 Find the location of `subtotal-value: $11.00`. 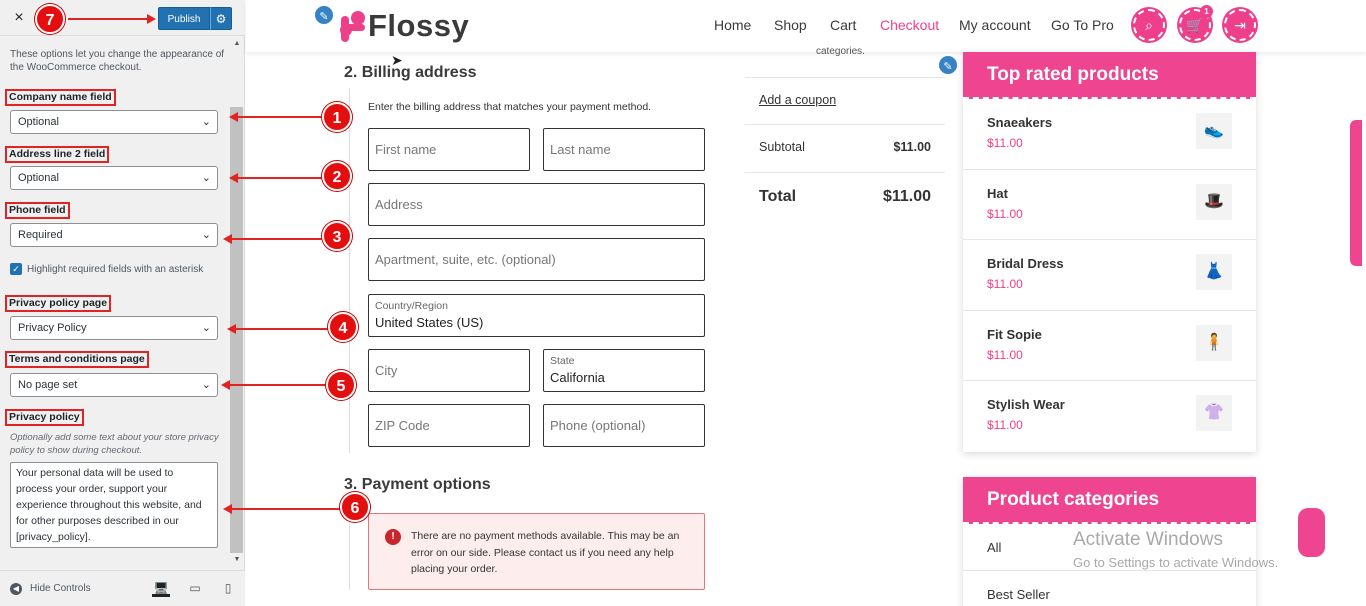

subtotal-value: $11.00 is located at coordinates (912, 147).